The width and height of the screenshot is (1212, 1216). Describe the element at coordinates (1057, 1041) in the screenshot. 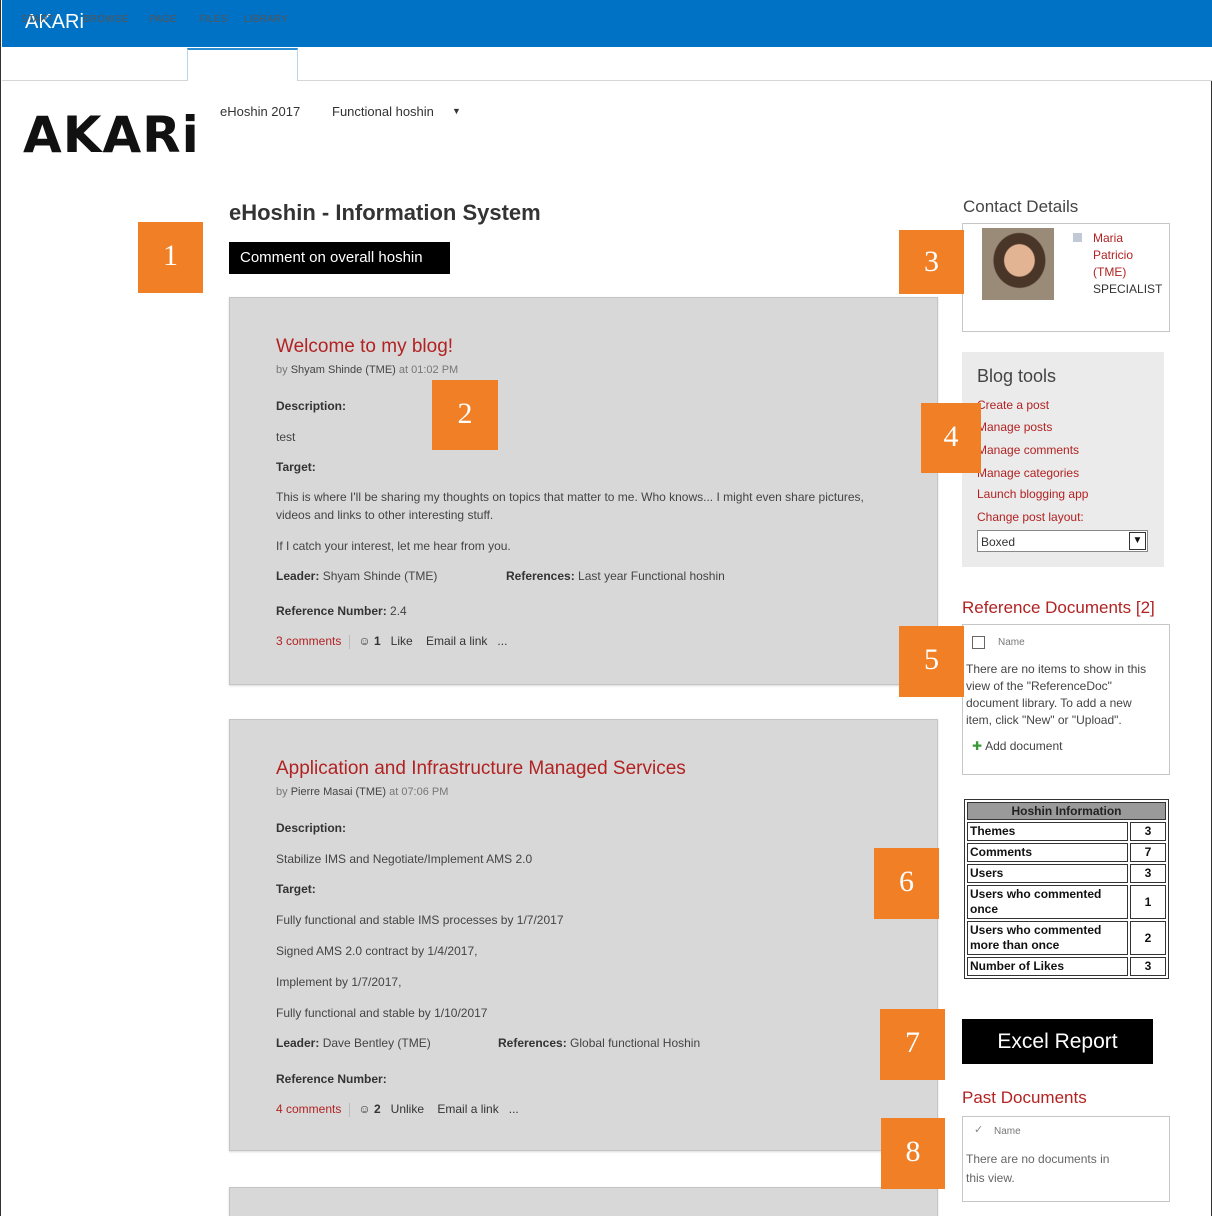

I see `excel-report-button: Excel Report` at that location.